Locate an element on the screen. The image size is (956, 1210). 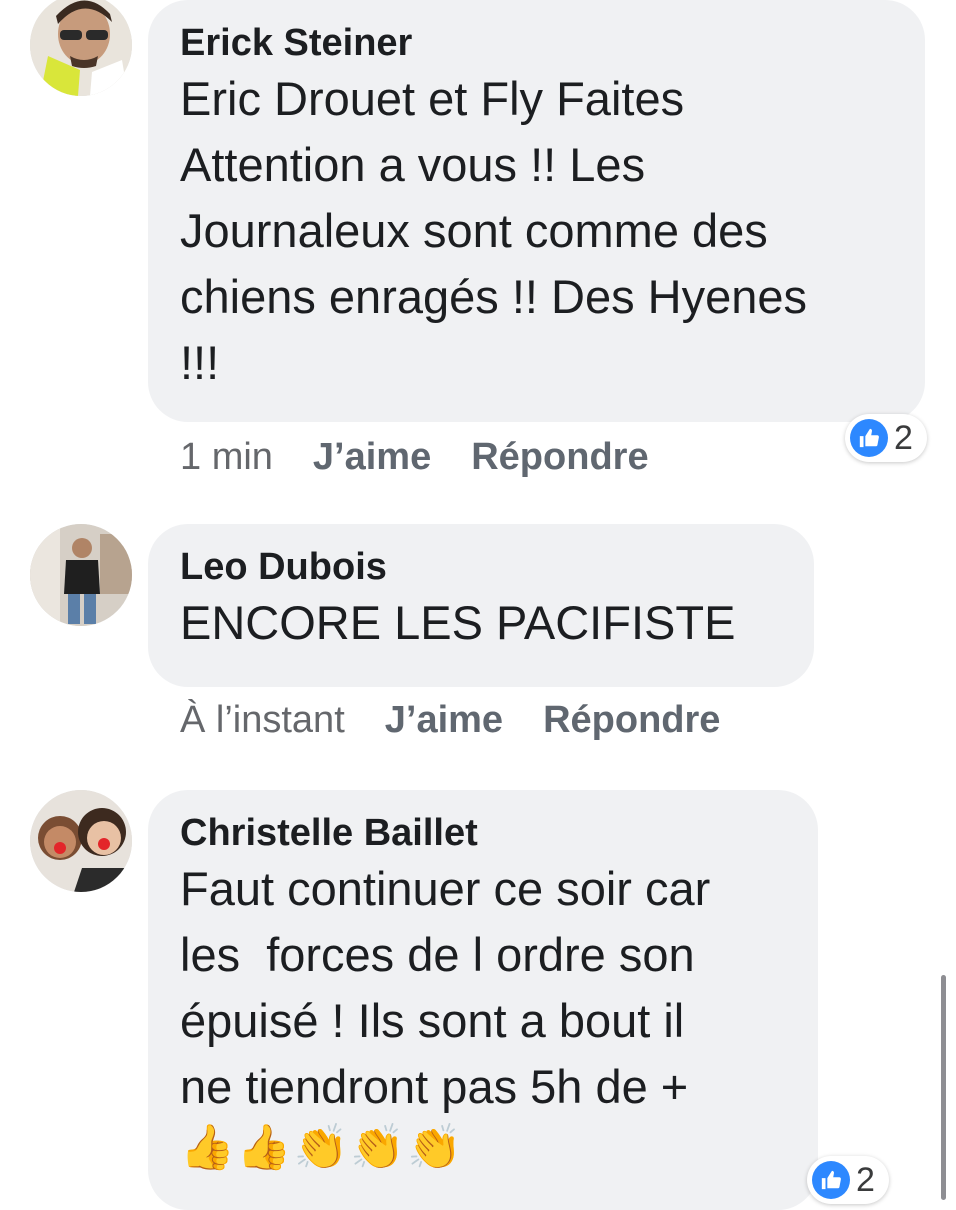
comment-author: Christelle Baillet is located at coordinates (483, 833).